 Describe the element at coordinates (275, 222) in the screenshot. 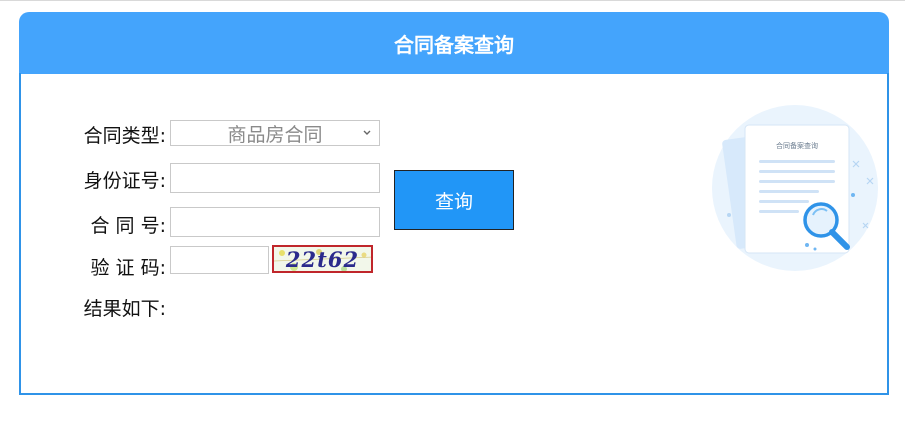

I see `contract-number-input` at that location.